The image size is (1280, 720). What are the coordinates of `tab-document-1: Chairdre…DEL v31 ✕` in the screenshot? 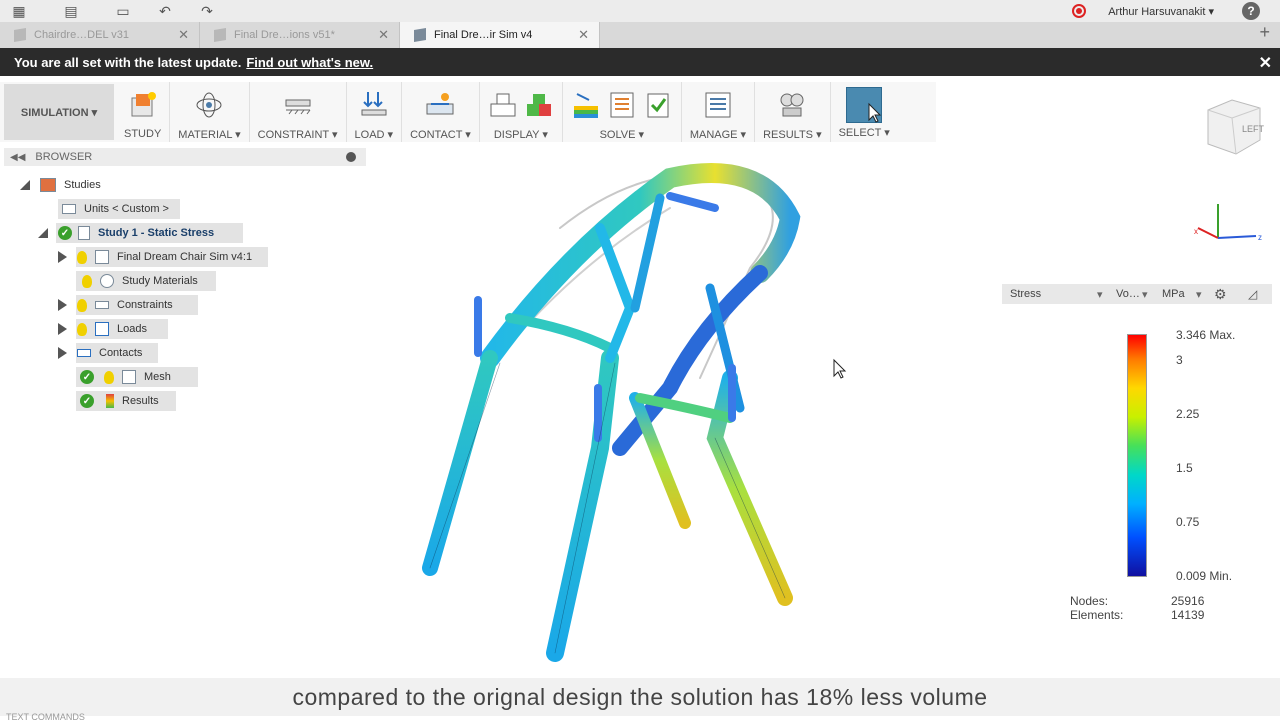 It's located at (100, 35).